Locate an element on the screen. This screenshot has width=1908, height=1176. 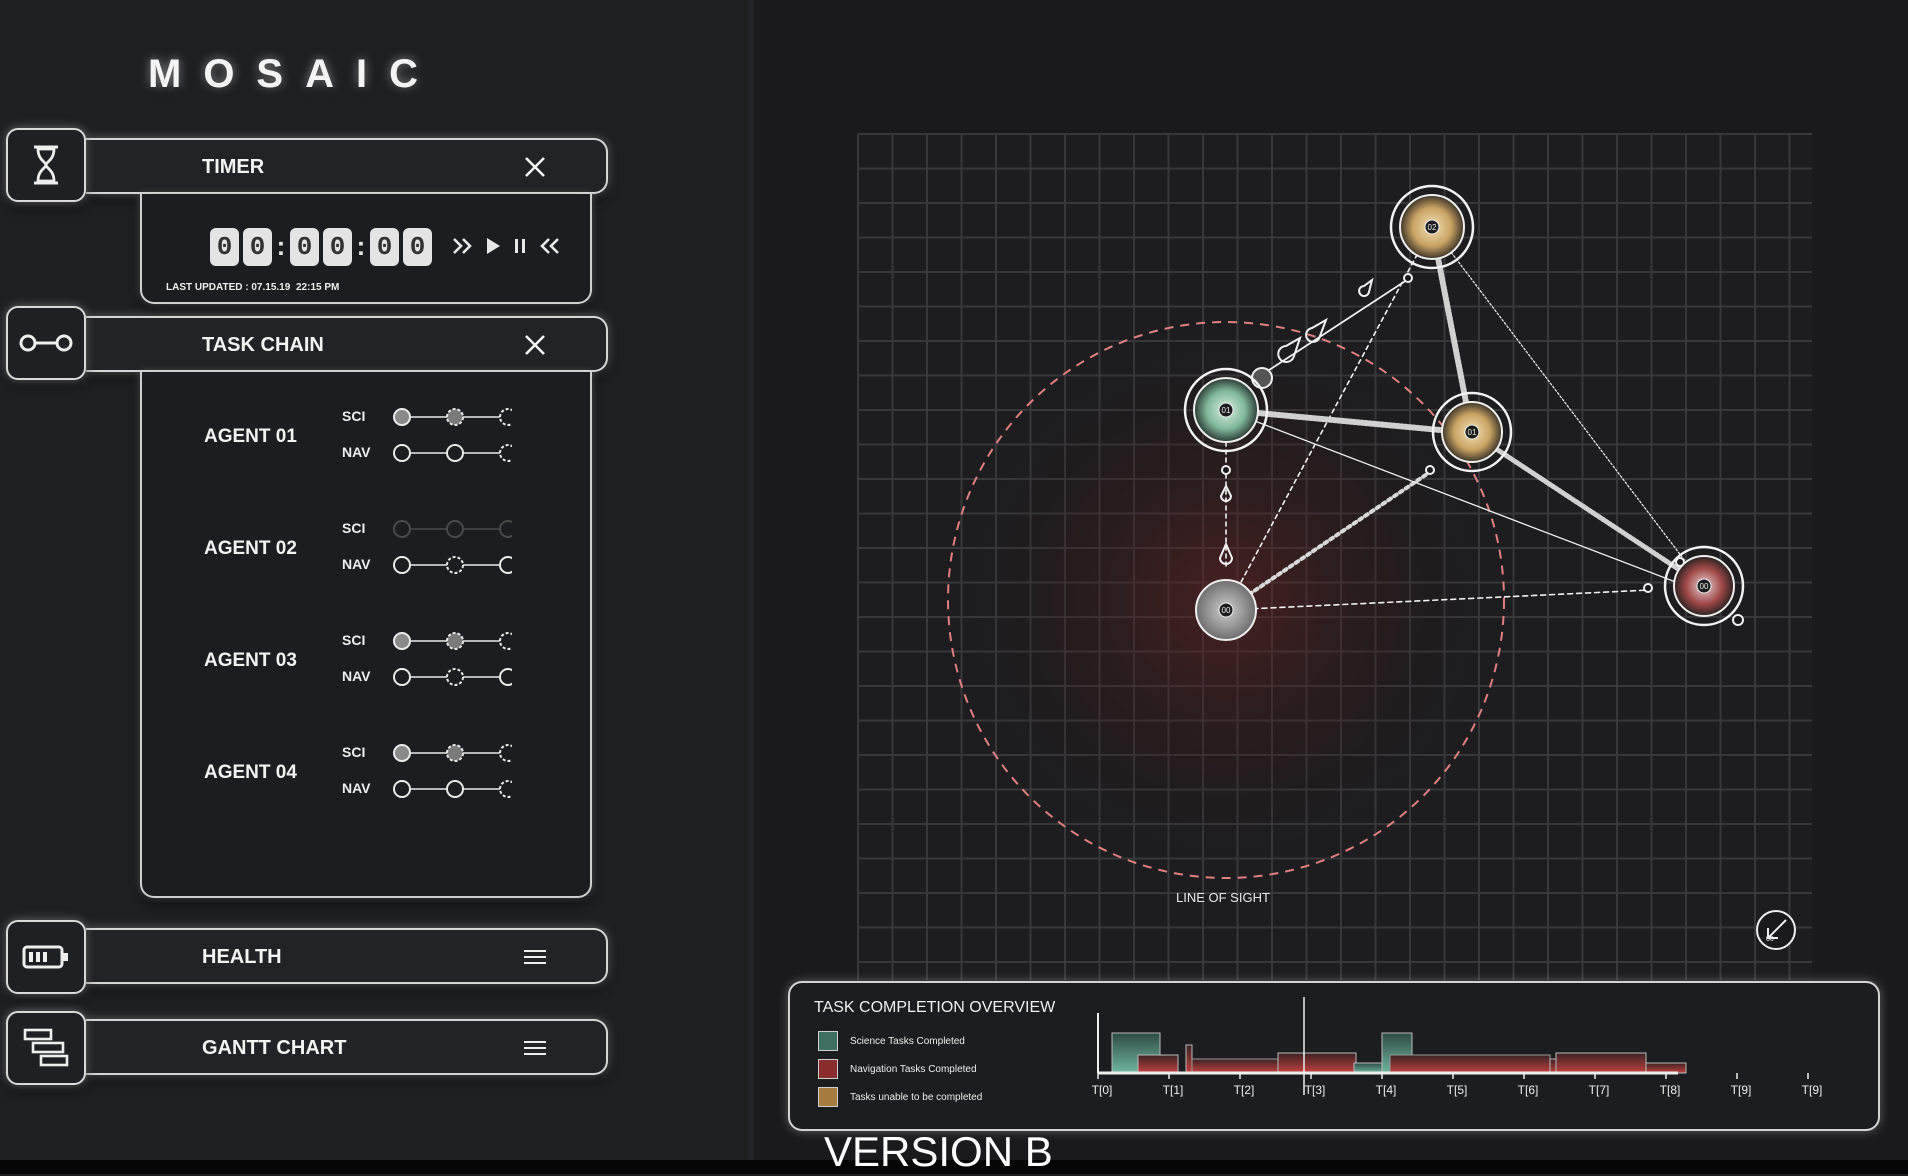
tick-label: T[8] is located at coordinates (1670, 1090).